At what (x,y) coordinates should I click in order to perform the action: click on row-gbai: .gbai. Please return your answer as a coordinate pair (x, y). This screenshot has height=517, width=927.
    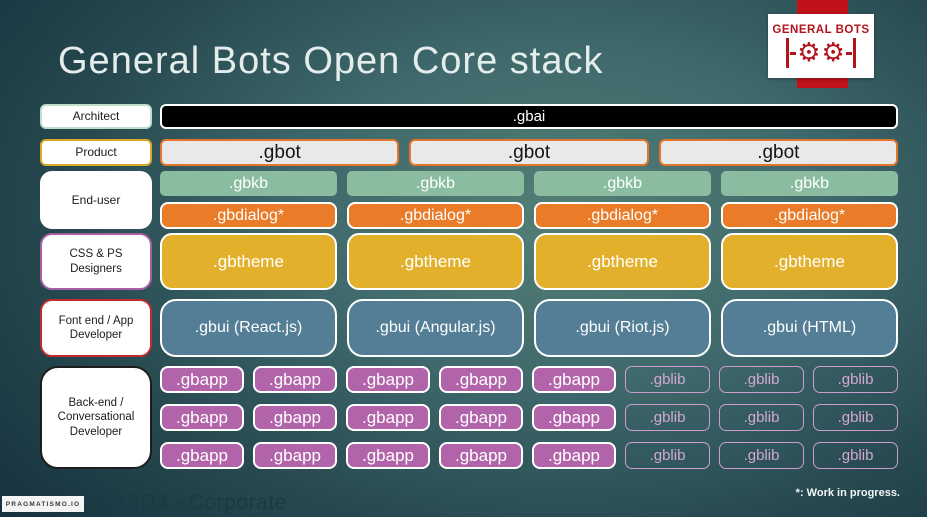
    Looking at the image, I should click on (529, 116).